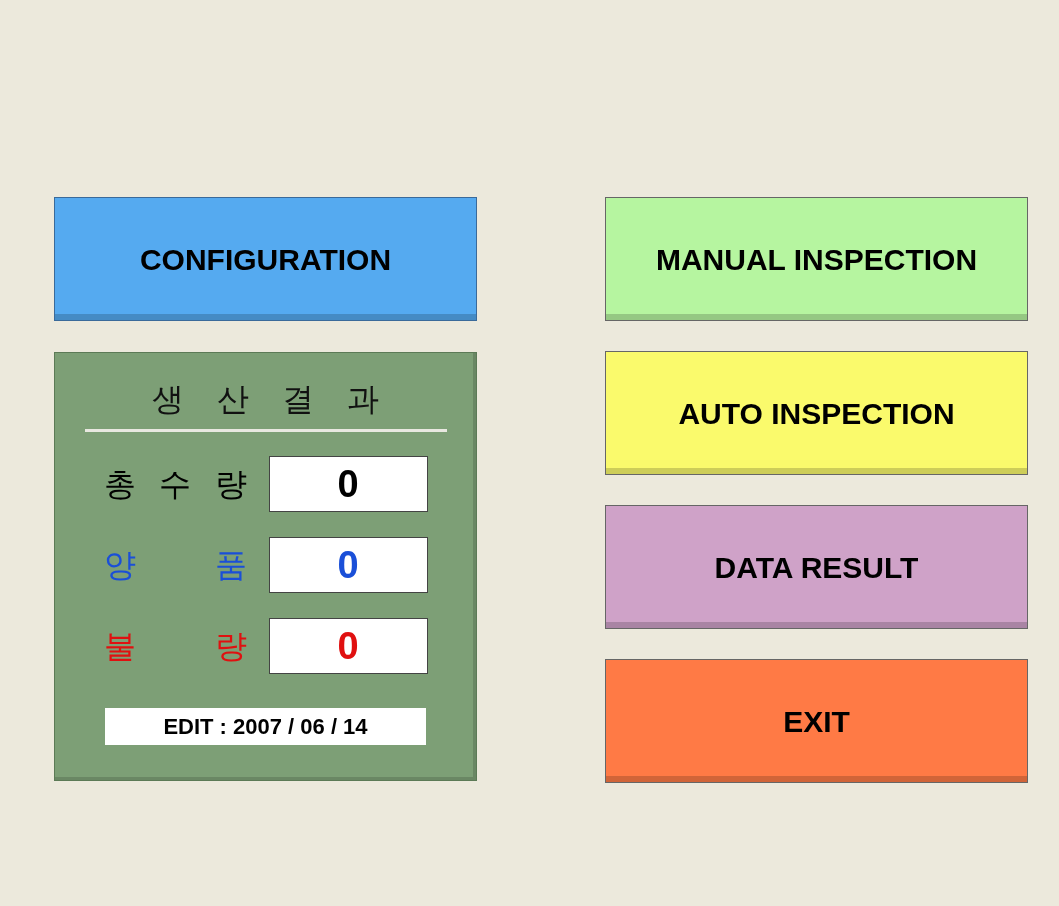  Describe the element at coordinates (175, 565) in the screenshot. I see `counter-label: 양 품` at that location.